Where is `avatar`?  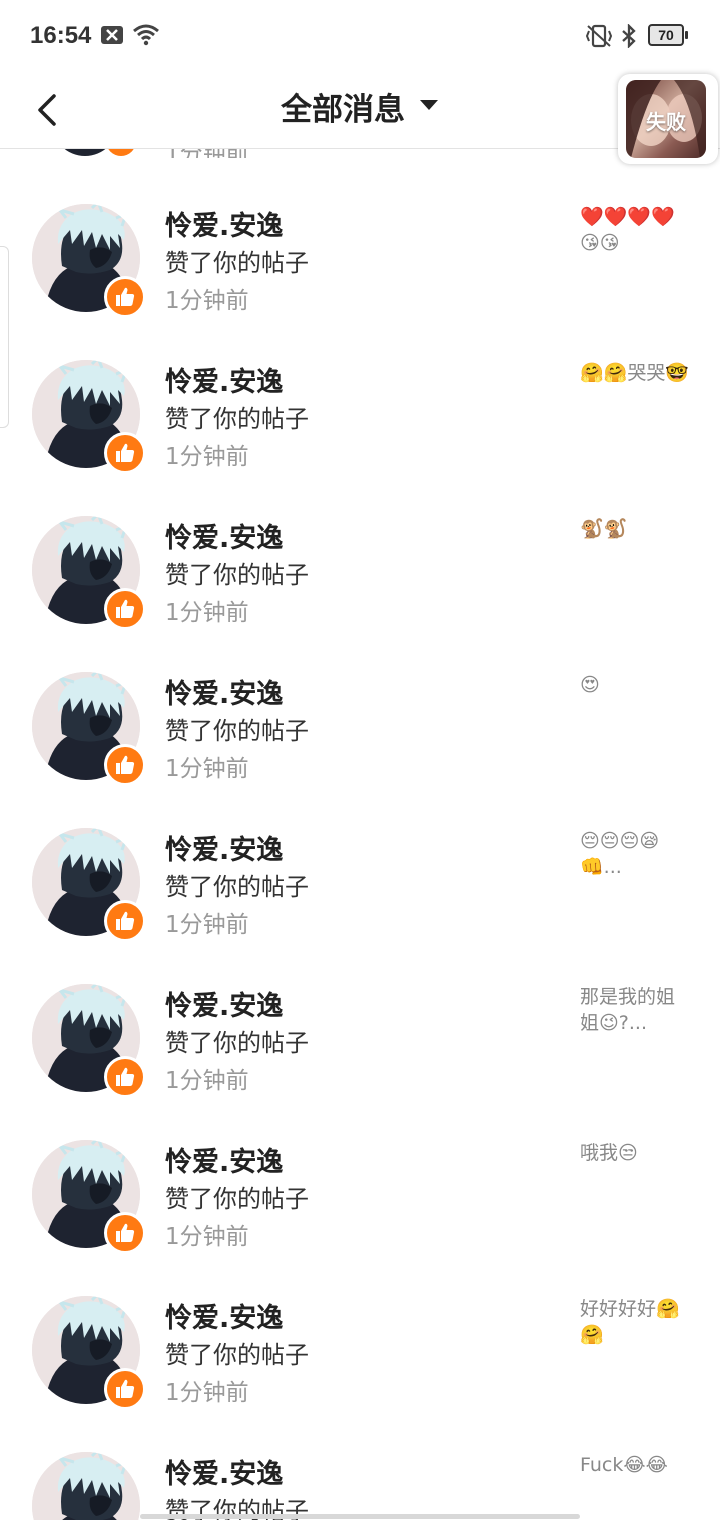
avatar is located at coordinates (86, 1486).